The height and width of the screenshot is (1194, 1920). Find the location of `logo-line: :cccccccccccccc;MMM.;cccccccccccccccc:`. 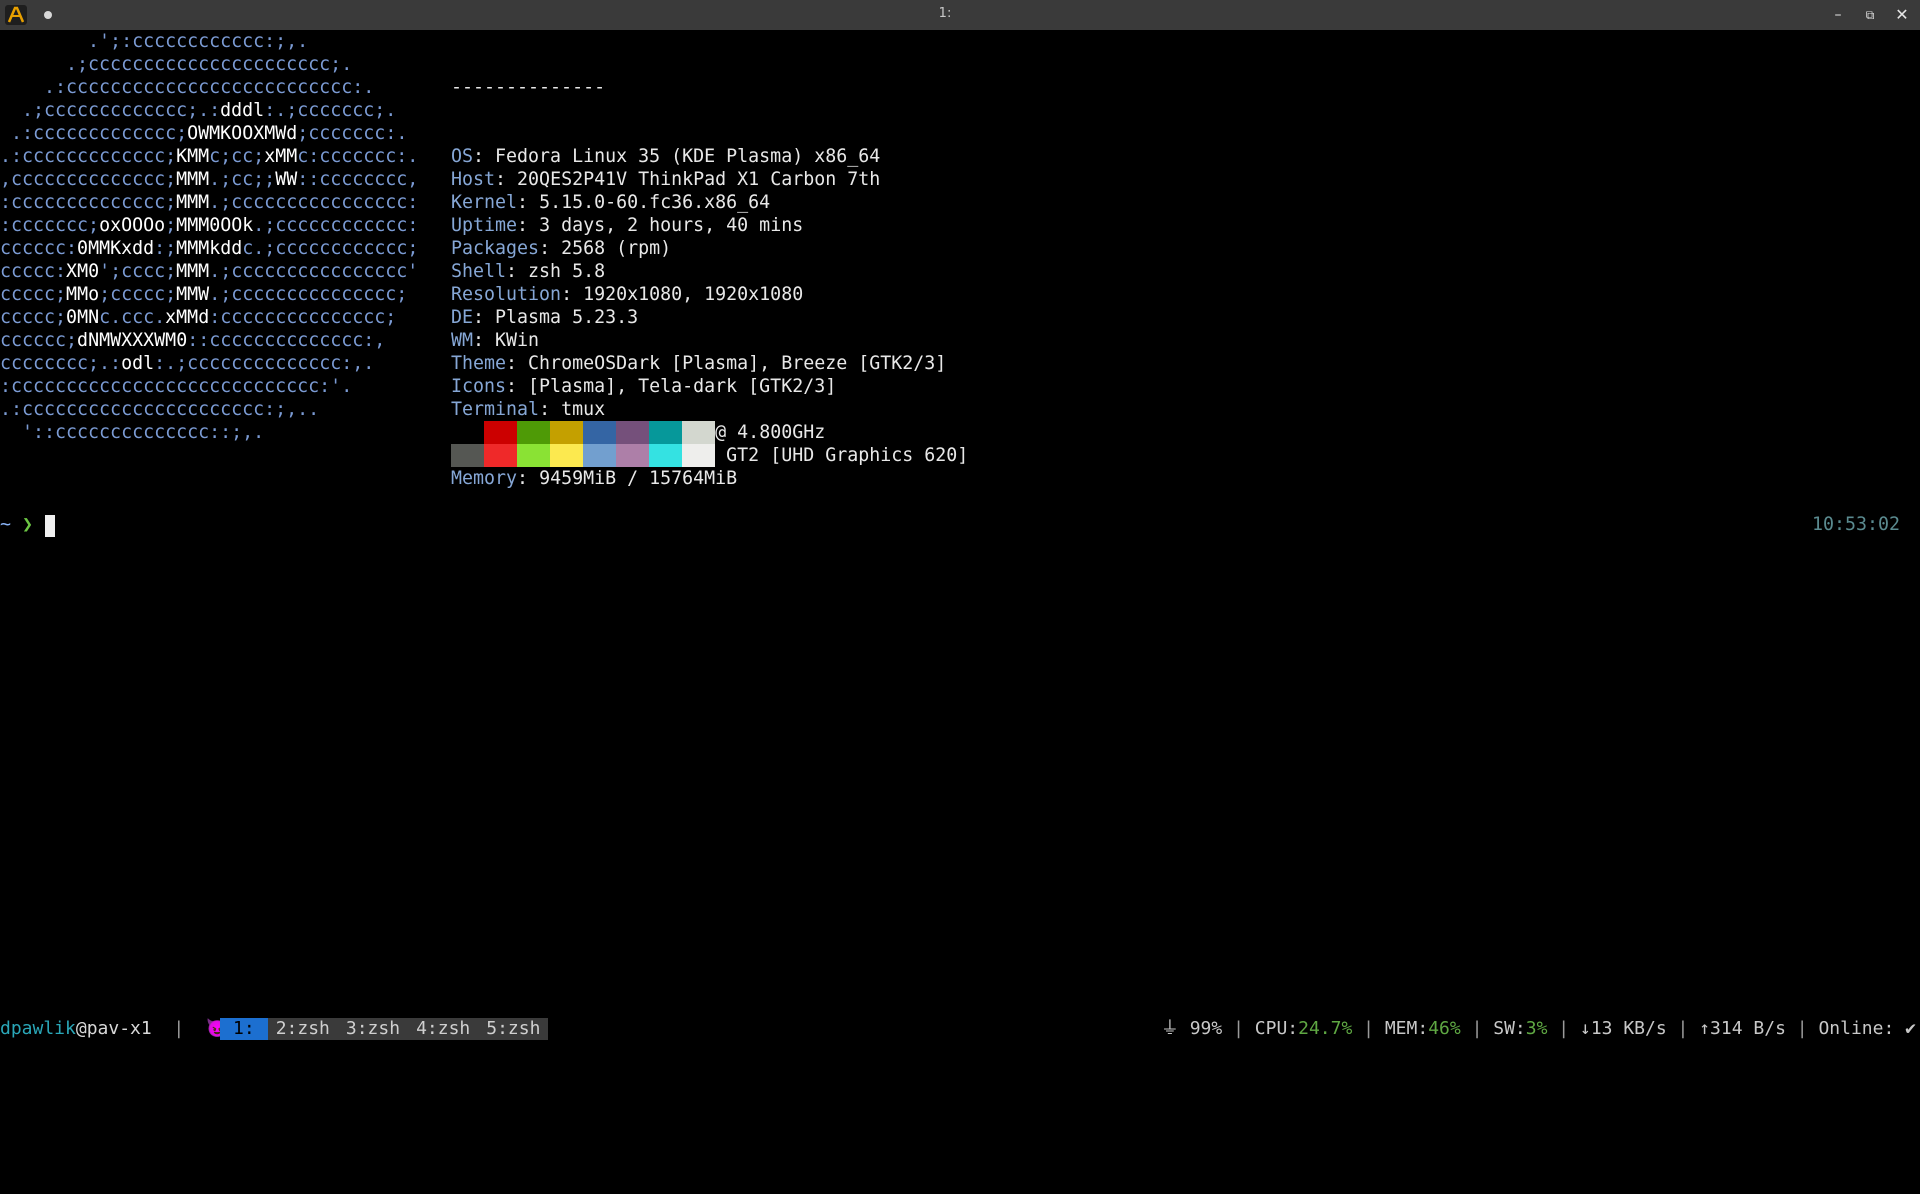

logo-line: :cccccccccccccc;MMM.;cccccccccccccccc: is located at coordinates (209, 202).